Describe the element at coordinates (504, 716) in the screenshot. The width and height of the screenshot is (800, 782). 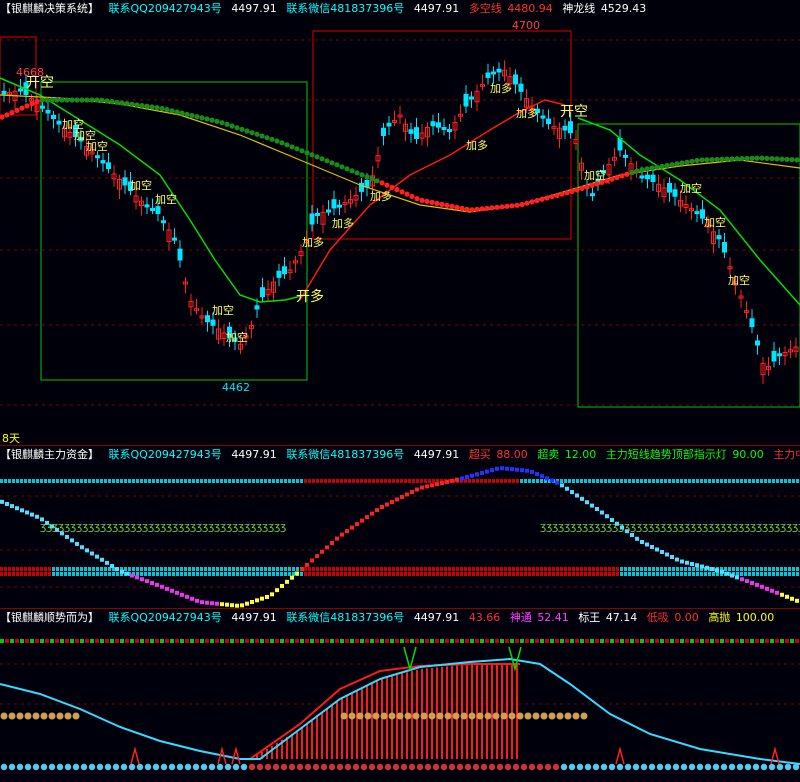
I see `gold-dot` at that location.